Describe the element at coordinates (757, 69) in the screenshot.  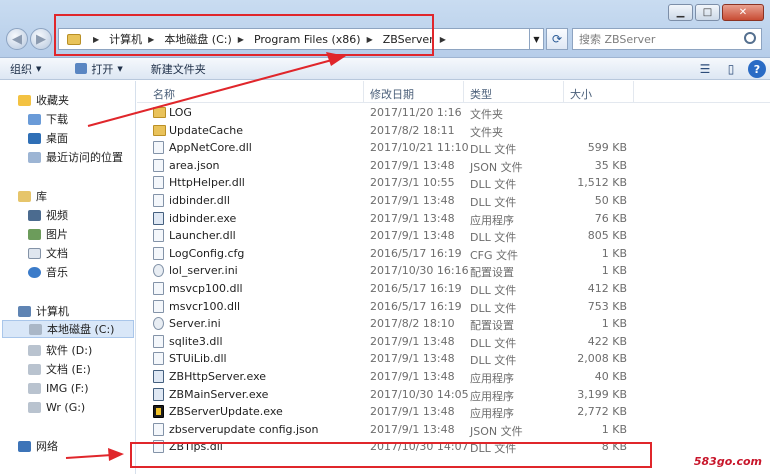
I see `help-icon: ?` at that location.